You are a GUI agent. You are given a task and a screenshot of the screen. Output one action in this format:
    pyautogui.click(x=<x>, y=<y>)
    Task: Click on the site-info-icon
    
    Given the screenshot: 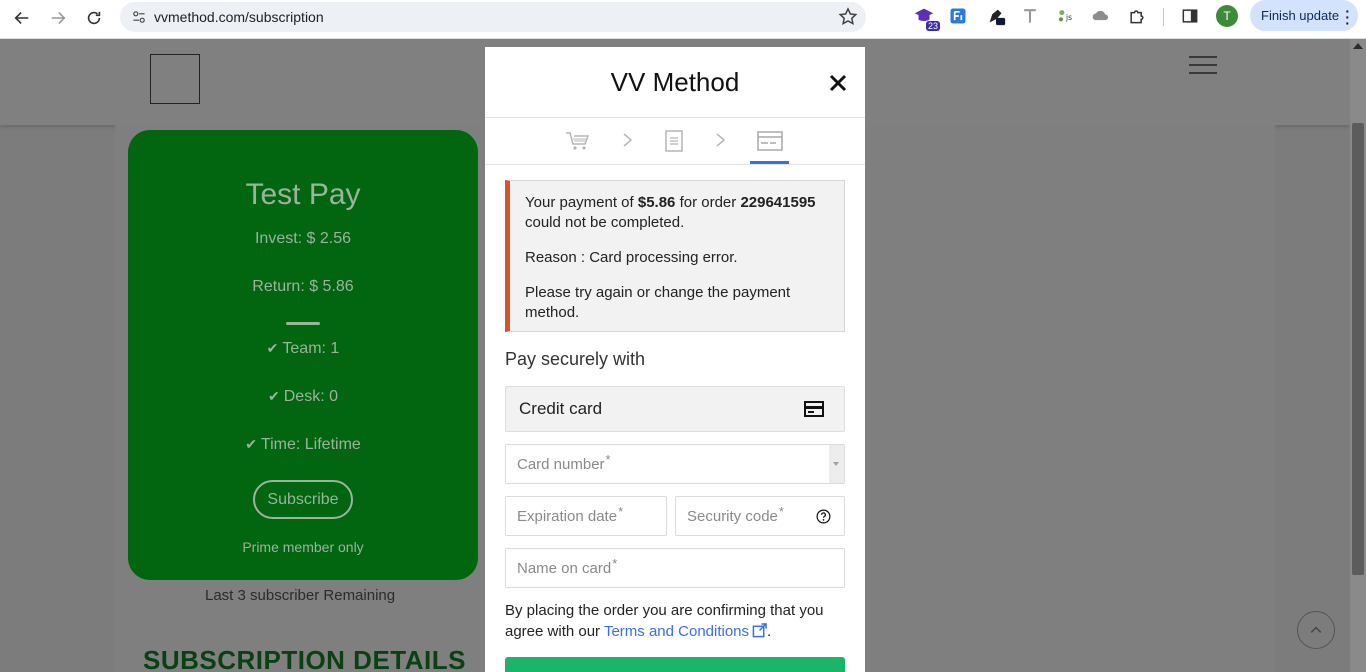 What is the action you would take?
    pyautogui.click(x=139, y=17)
    